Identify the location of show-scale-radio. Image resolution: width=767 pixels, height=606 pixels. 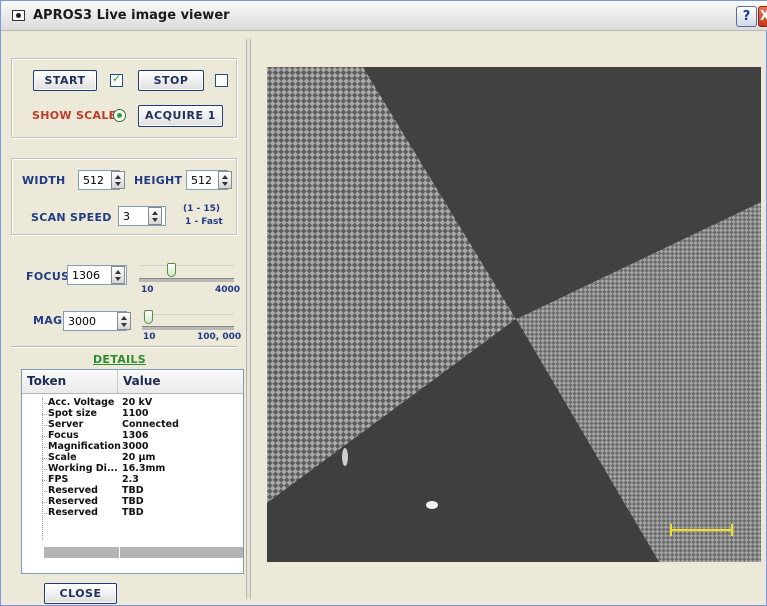
(119, 115).